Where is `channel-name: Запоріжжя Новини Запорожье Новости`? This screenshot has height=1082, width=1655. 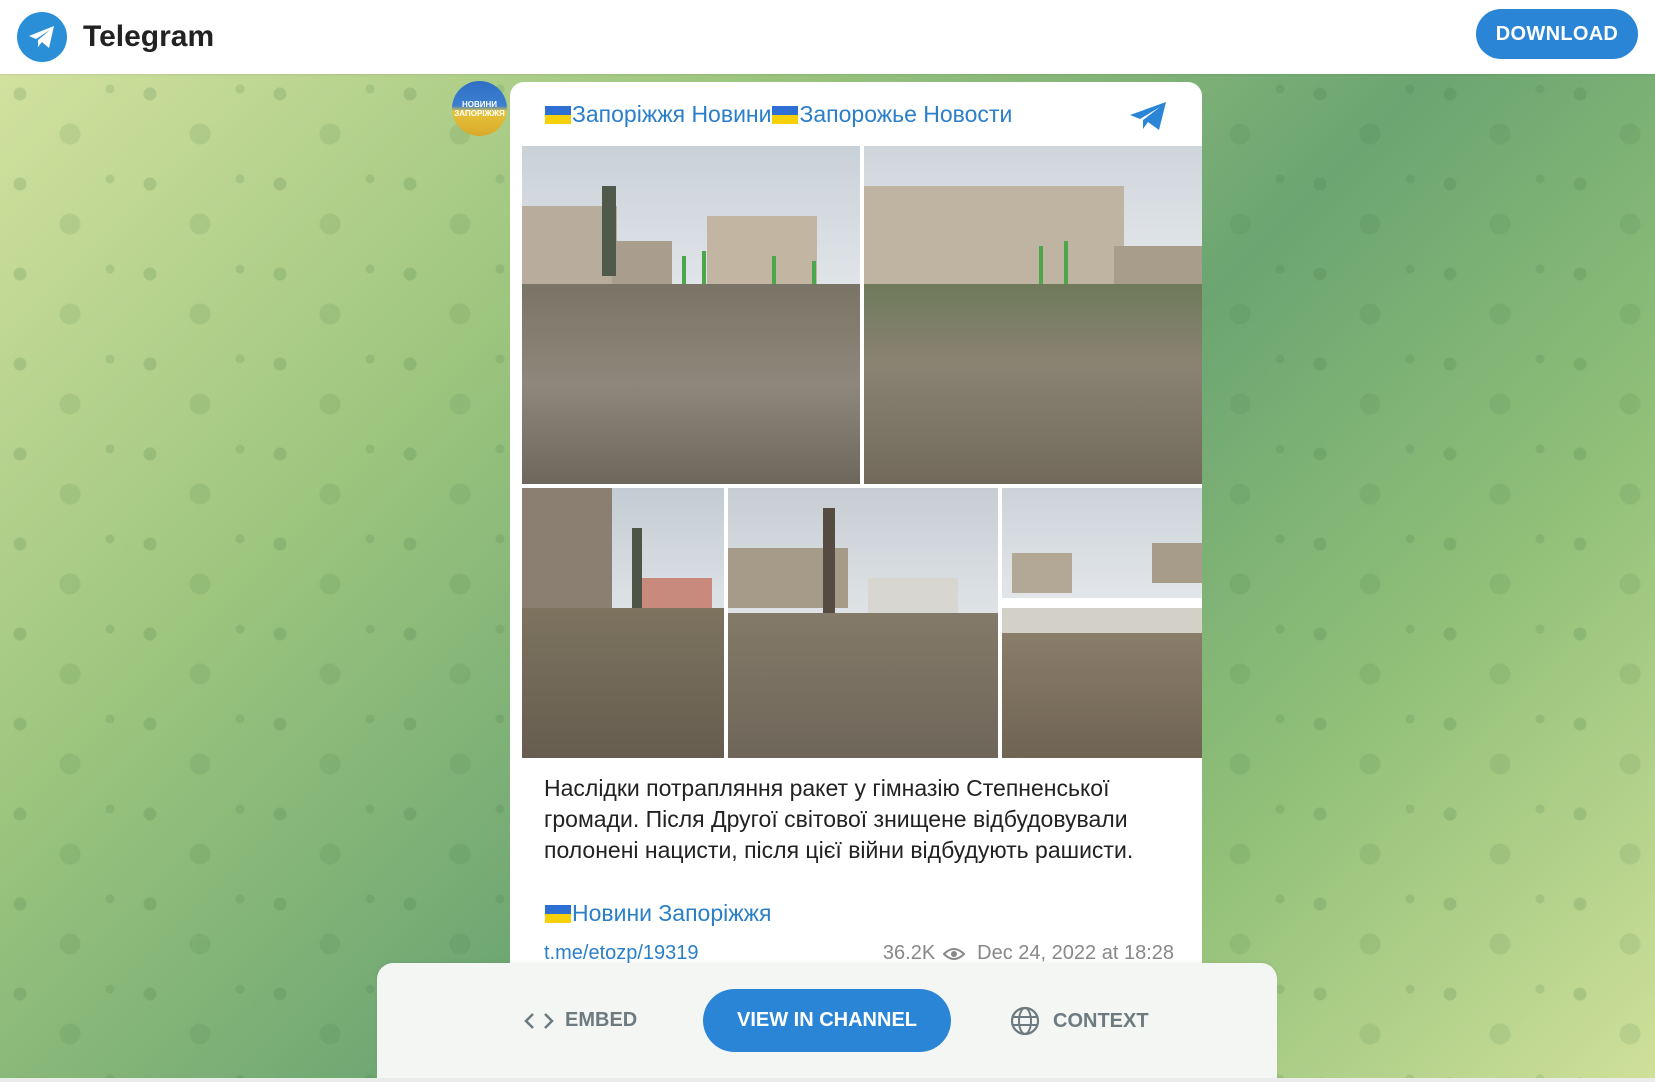
channel-name: Запоріжжя Новини Запорожье Новости is located at coordinates (778, 114).